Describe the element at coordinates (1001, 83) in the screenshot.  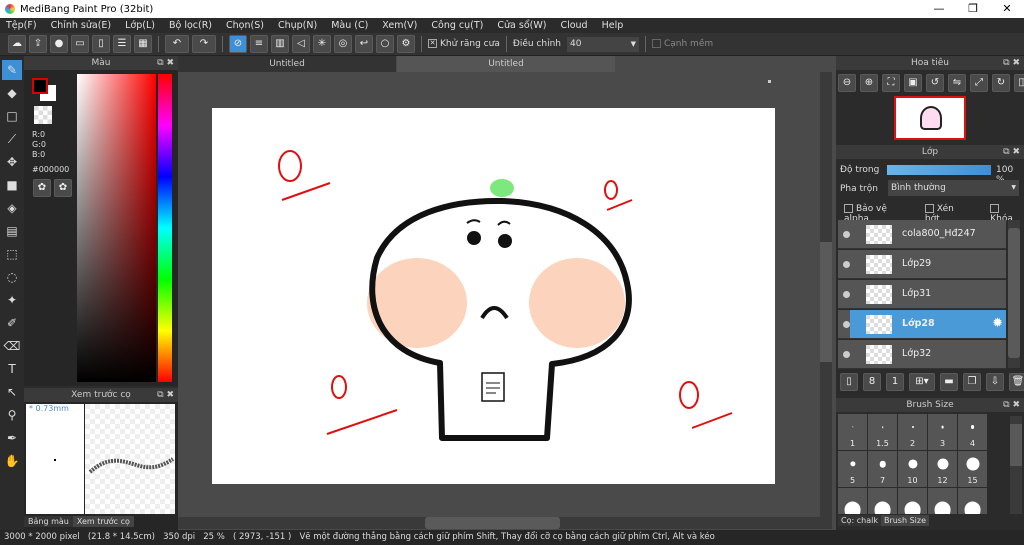
I see `rotate-right-icon: ↻` at that location.